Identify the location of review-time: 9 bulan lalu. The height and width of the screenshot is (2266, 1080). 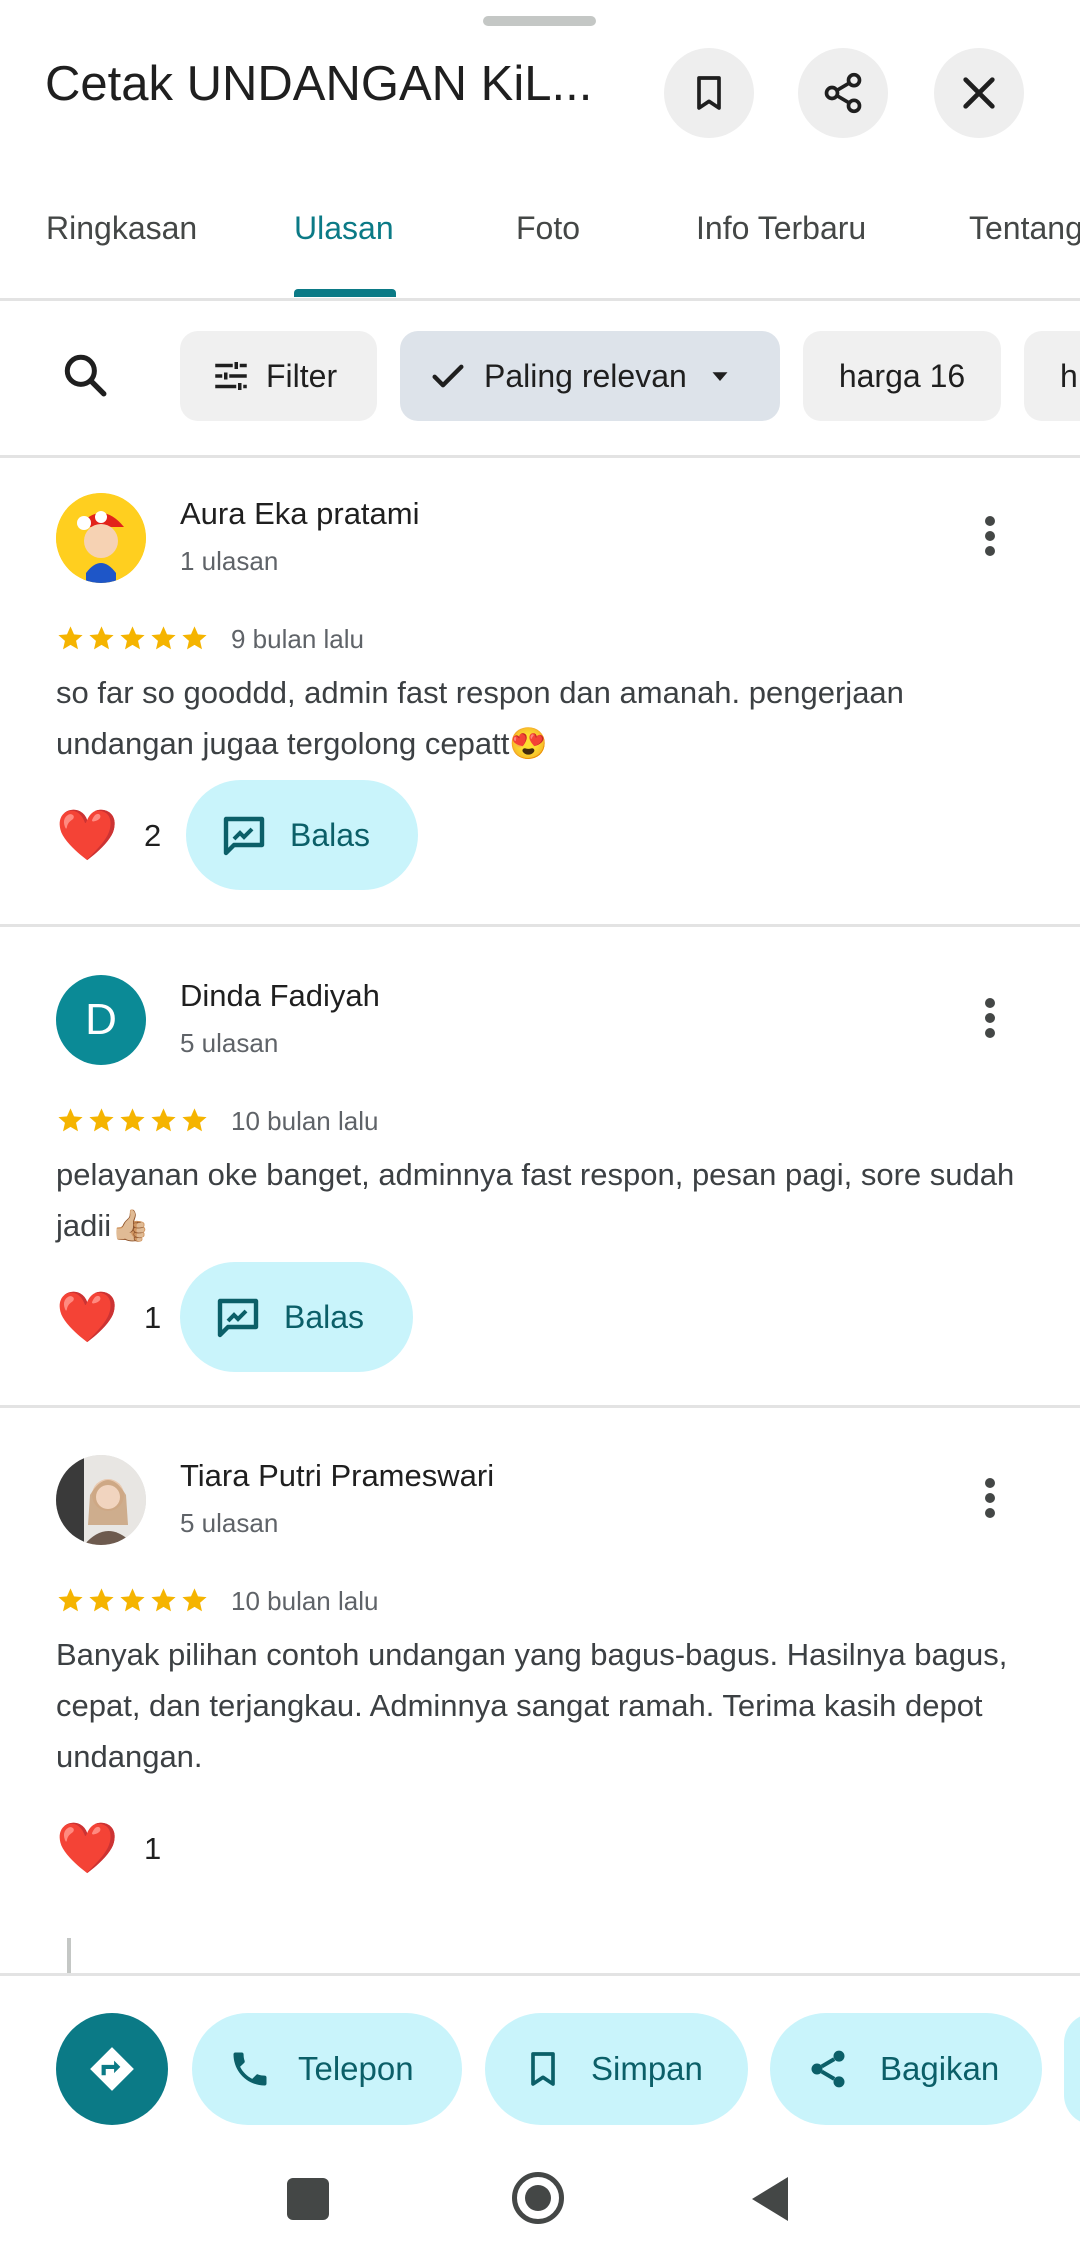
(297, 639).